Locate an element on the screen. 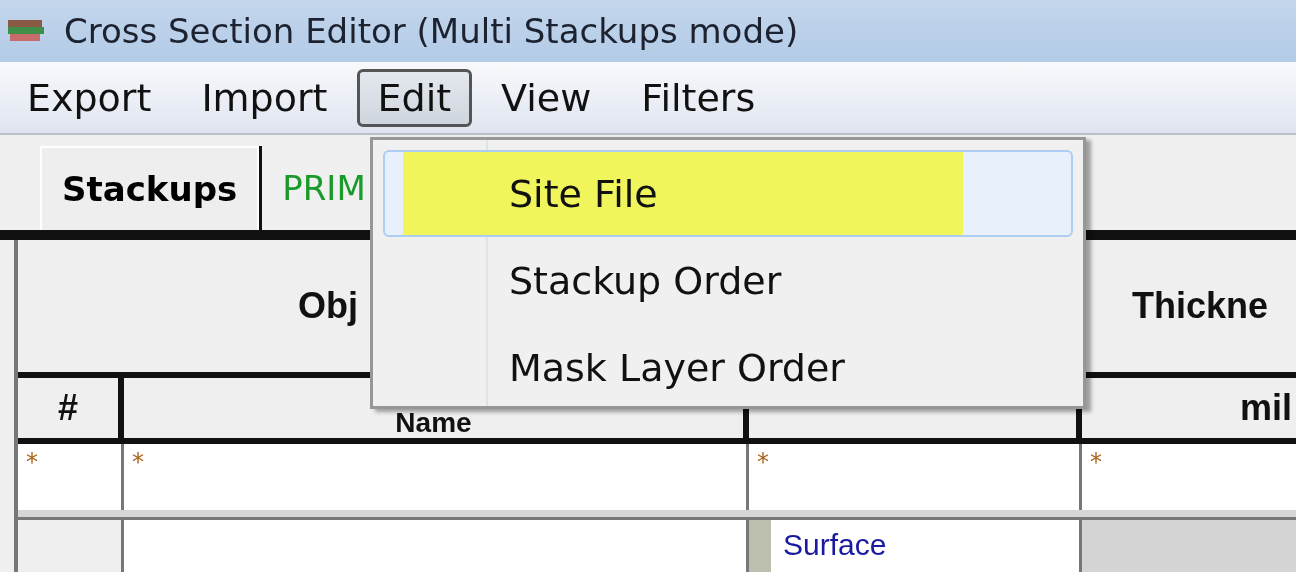 The width and height of the screenshot is (1296, 572). menu-item: Edit is located at coordinates (414, 97).